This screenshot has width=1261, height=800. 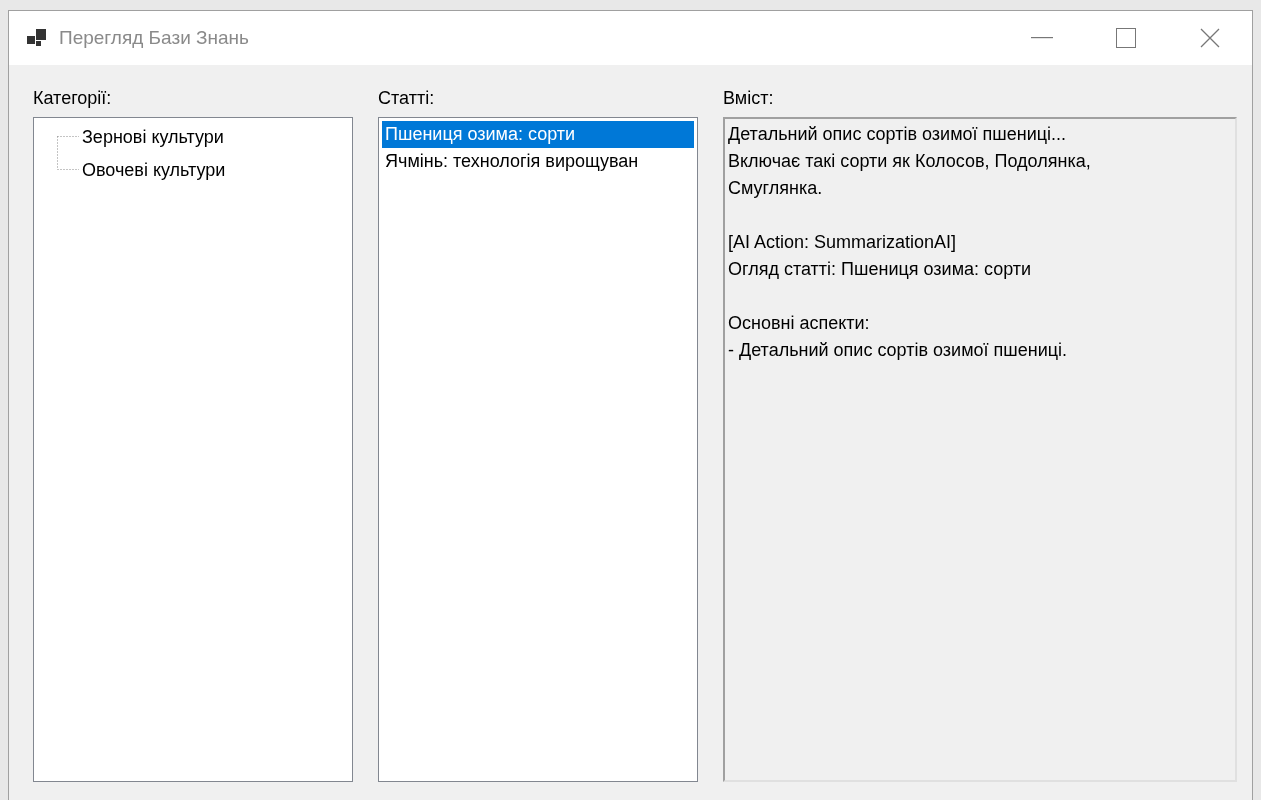 What do you see at coordinates (538, 134) in the screenshot?
I see `list-item: Пшениця озима: сорти` at bounding box center [538, 134].